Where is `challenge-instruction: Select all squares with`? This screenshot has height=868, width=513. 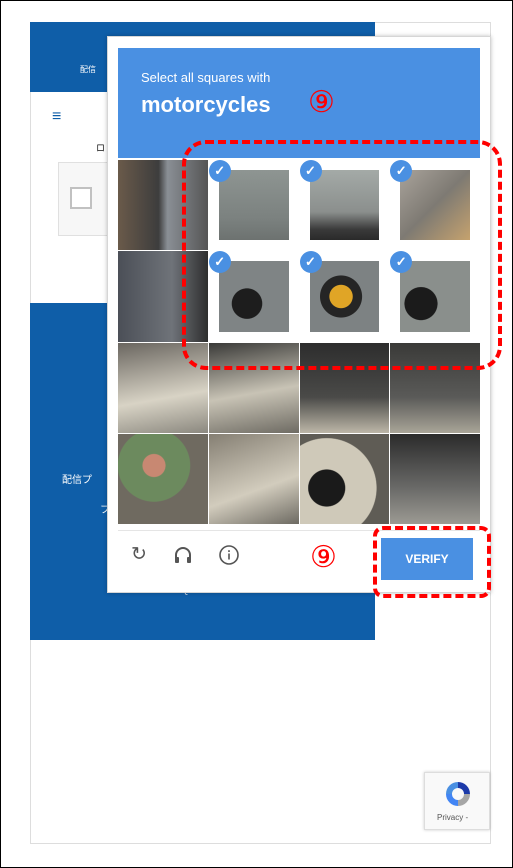 challenge-instruction: Select all squares with is located at coordinates (206, 77).